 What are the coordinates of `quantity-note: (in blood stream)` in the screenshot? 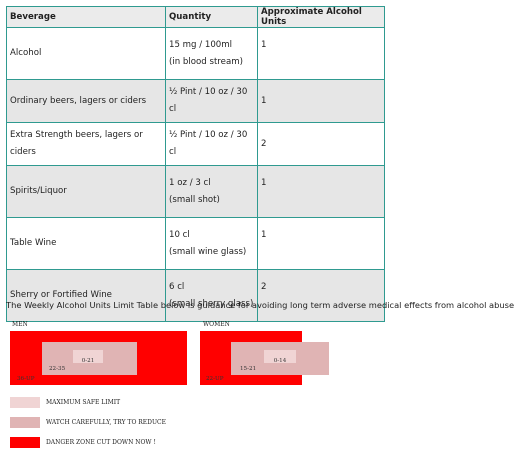 It's located at (206, 61).